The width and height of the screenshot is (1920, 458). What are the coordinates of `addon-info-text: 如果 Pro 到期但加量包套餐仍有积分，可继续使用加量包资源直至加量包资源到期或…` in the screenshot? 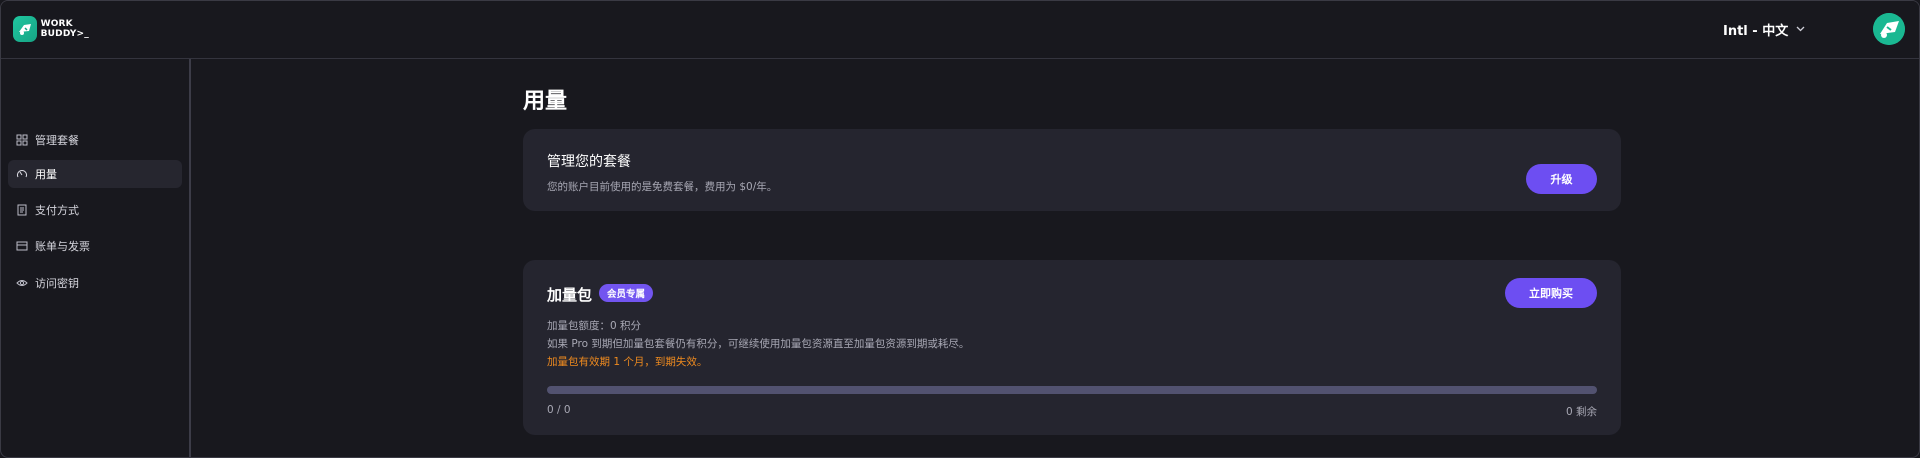 It's located at (758, 344).